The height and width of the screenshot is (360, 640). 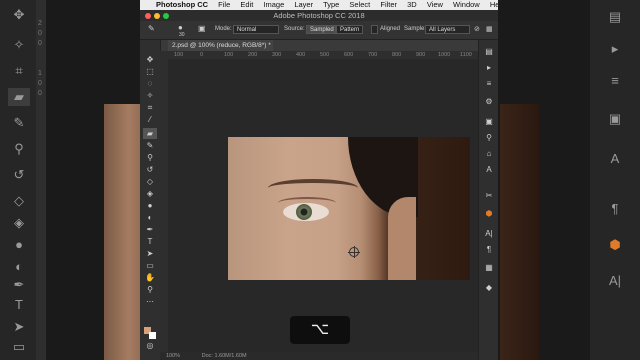 What do you see at coordinates (253, 55) in the screenshot?
I see `ruler-tick: 200` at bounding box center [253, 55].